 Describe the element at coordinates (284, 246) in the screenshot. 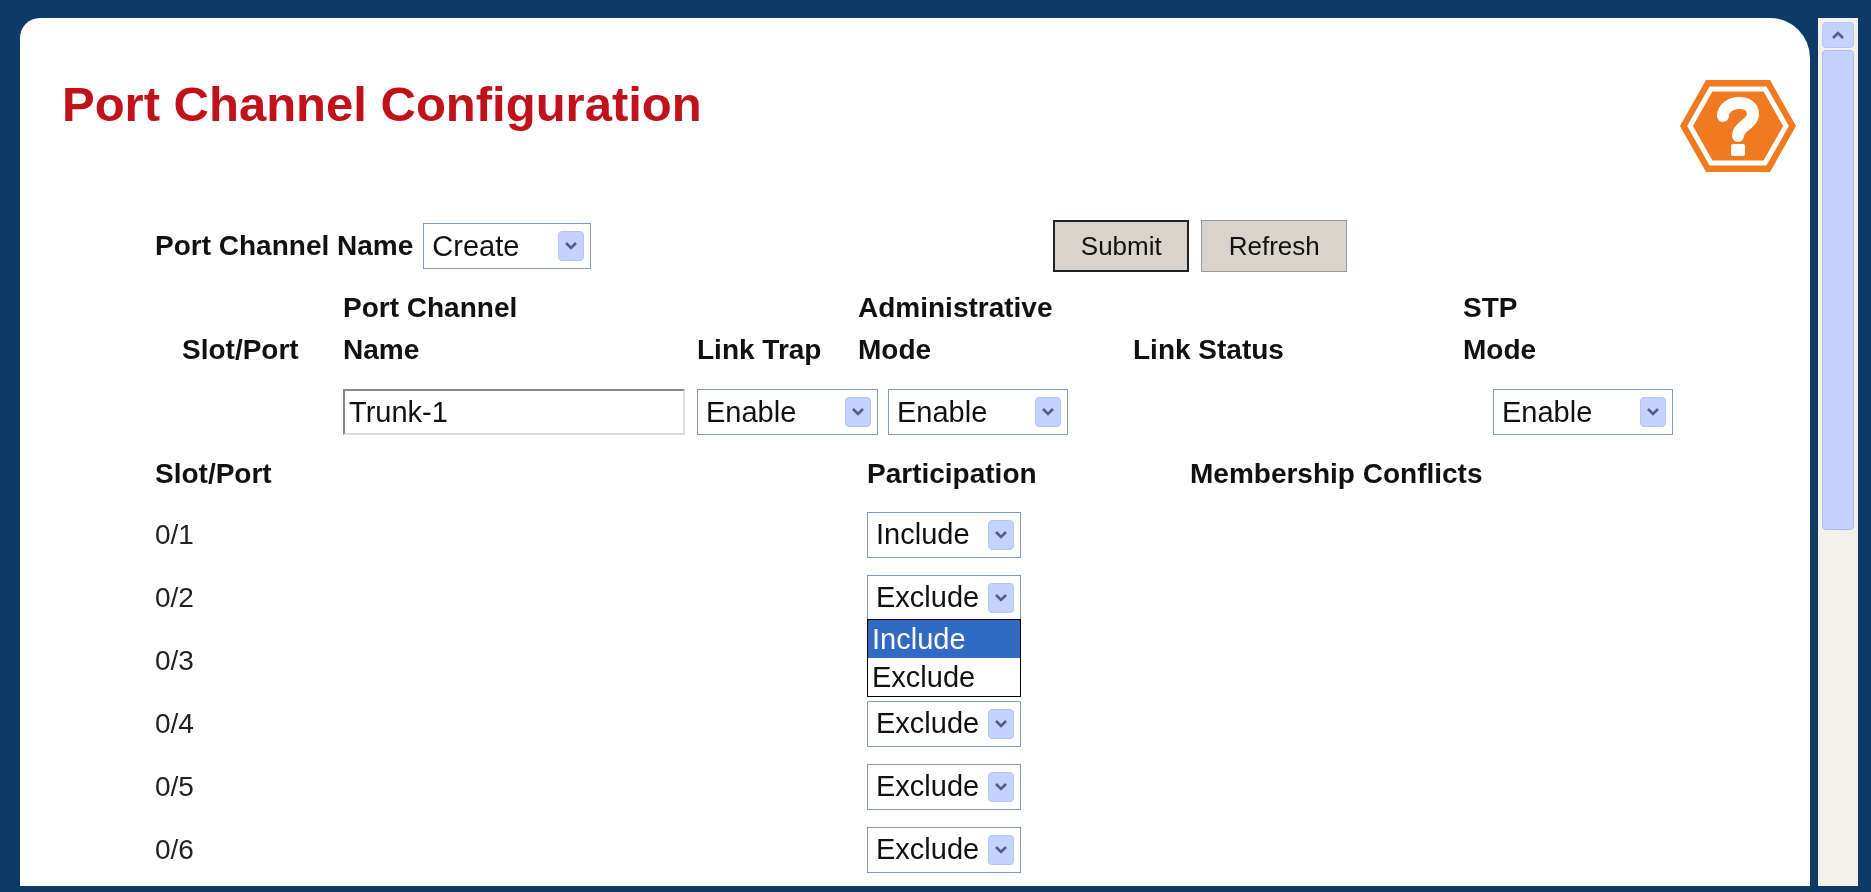

I see `field-label: Port Channel Name` at that location.